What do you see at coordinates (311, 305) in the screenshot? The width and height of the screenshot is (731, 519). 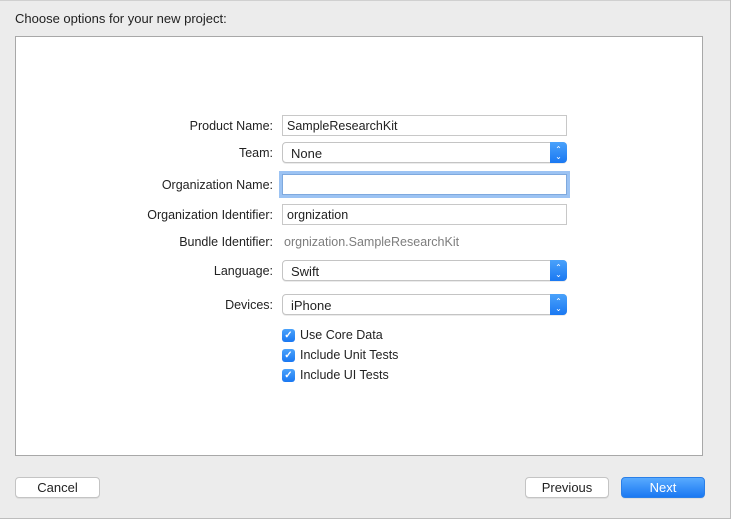 I see `devices-select-value: iPhone` at bounding box center [311, 305].